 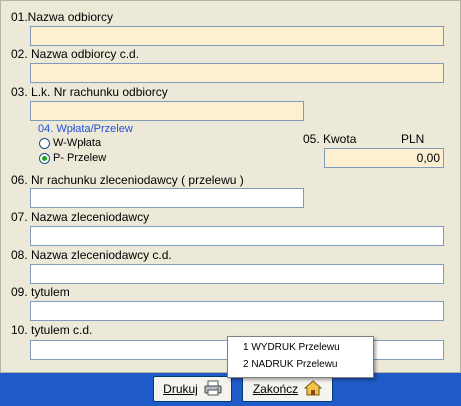 What do you see at coordinates (275, 389) in the screenshot?
I see `close-button-label: Zakończ` at bounding box center [275, 389].